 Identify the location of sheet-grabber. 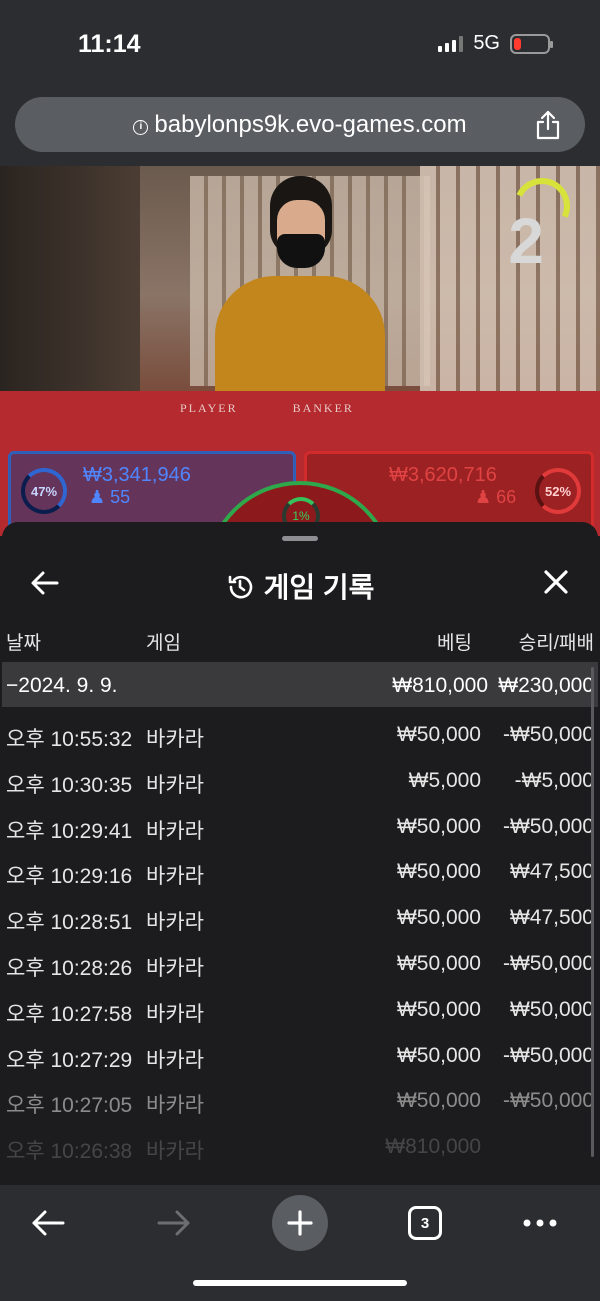
(300, 538).